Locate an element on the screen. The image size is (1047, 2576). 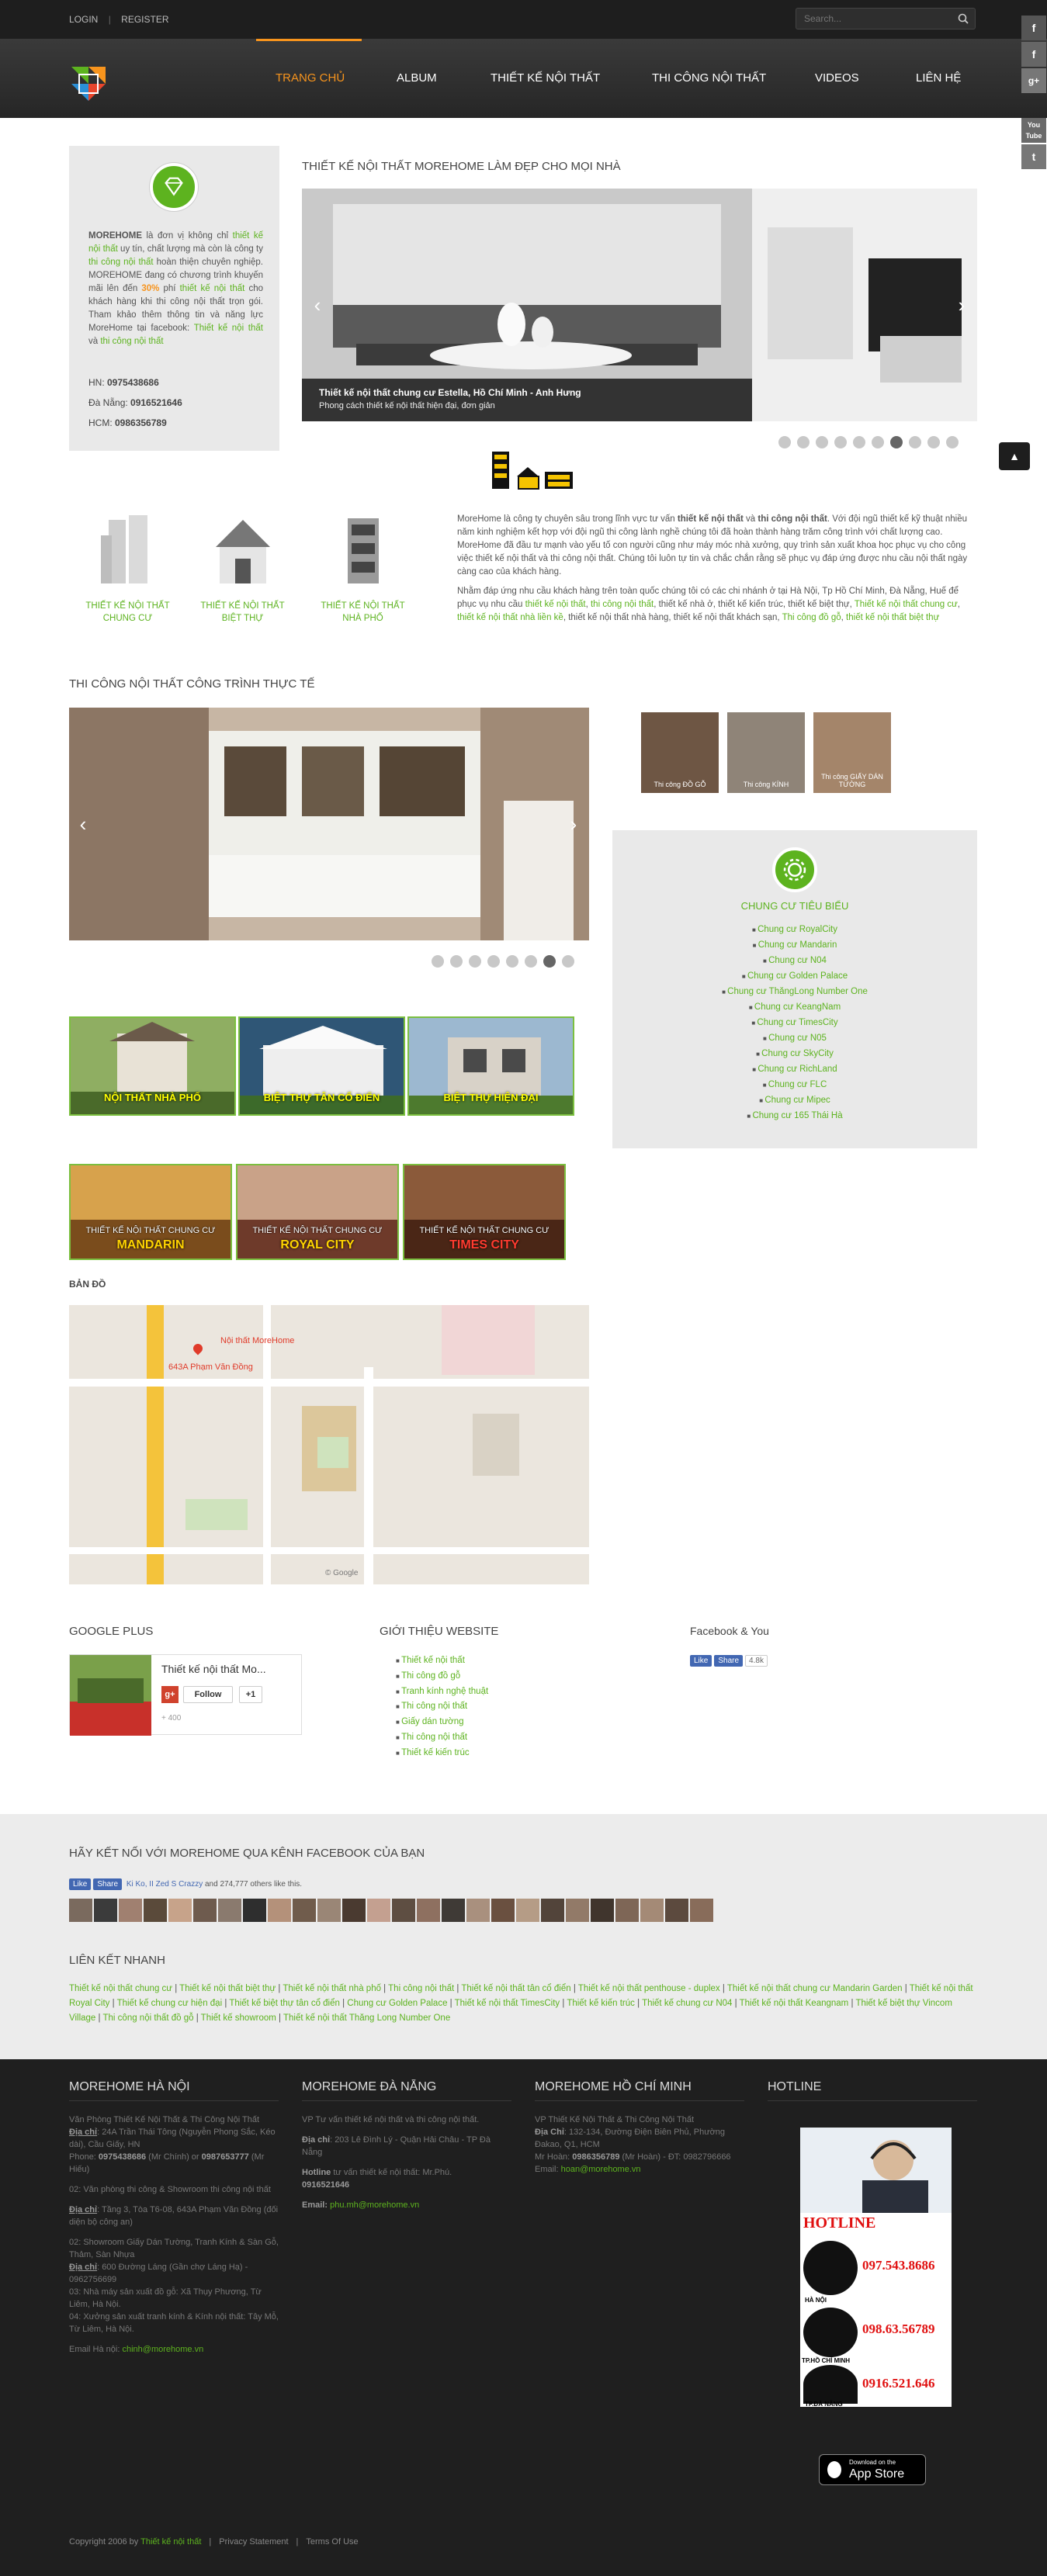
link: thiết kế nội thất nhà liền kề is located at coordinates (510, 617).